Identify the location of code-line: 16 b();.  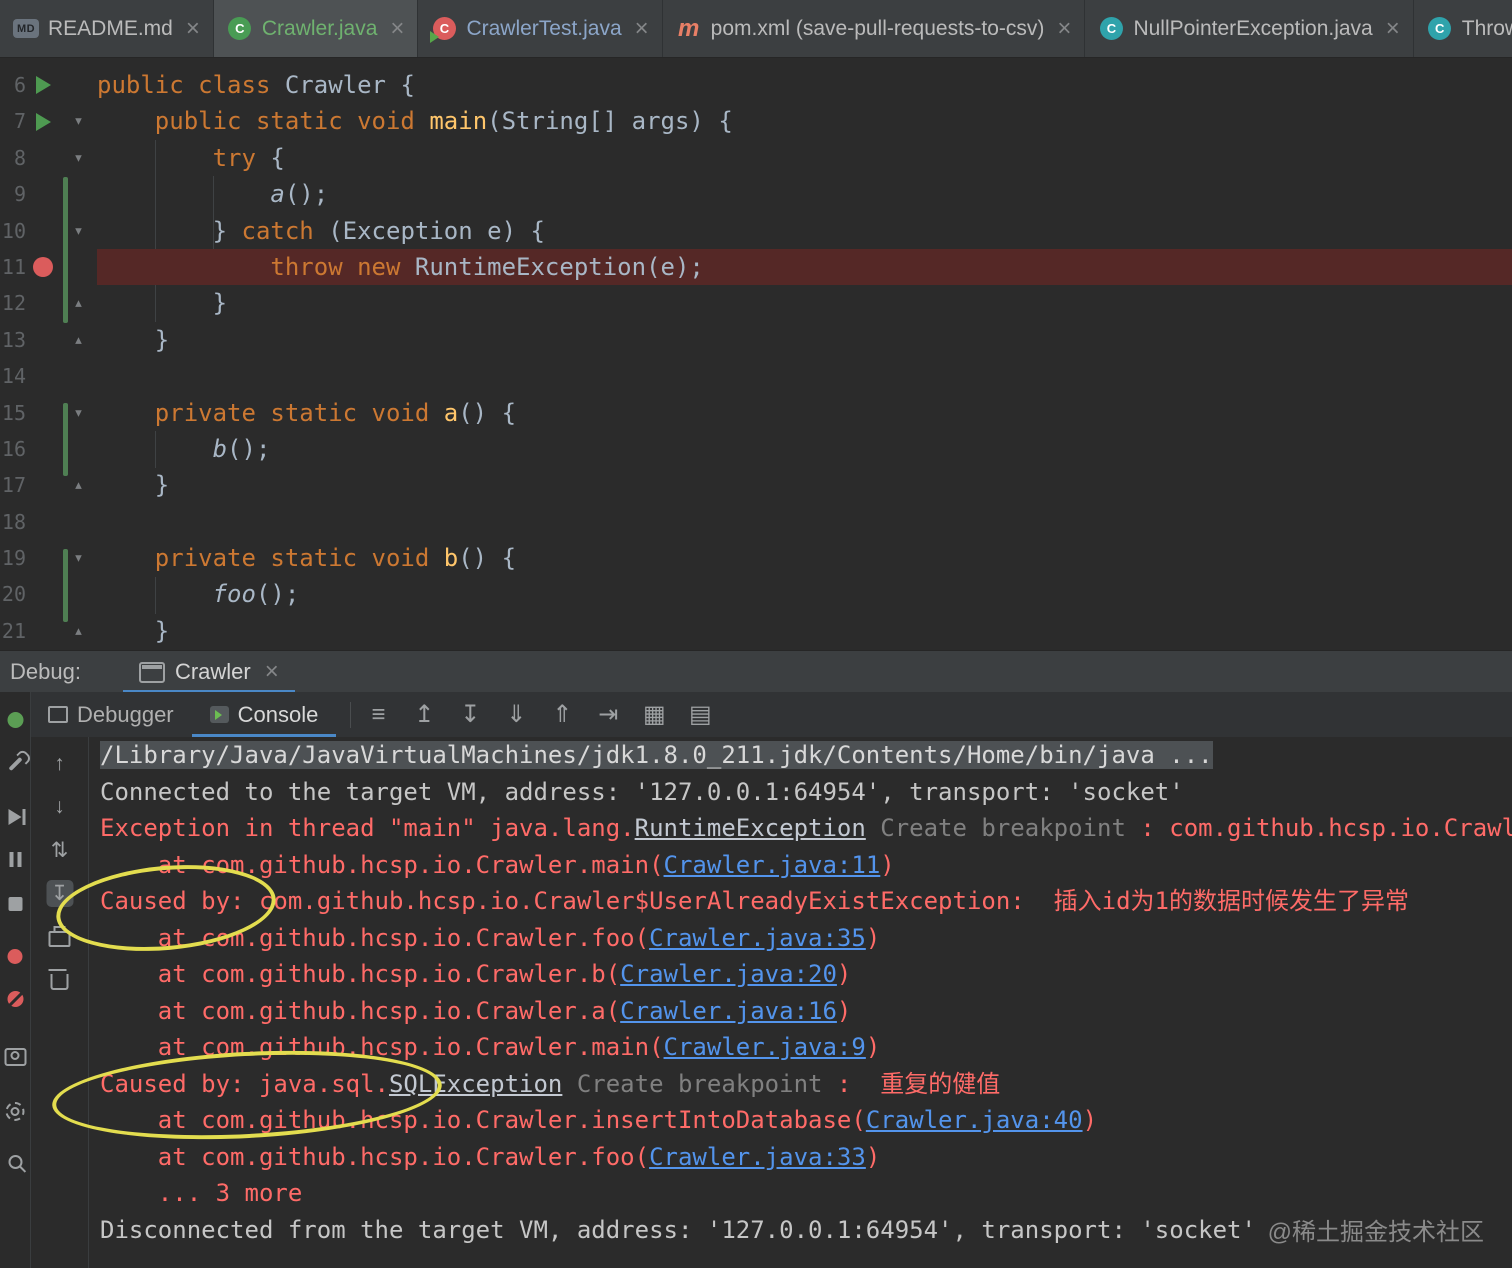
(756, 449).